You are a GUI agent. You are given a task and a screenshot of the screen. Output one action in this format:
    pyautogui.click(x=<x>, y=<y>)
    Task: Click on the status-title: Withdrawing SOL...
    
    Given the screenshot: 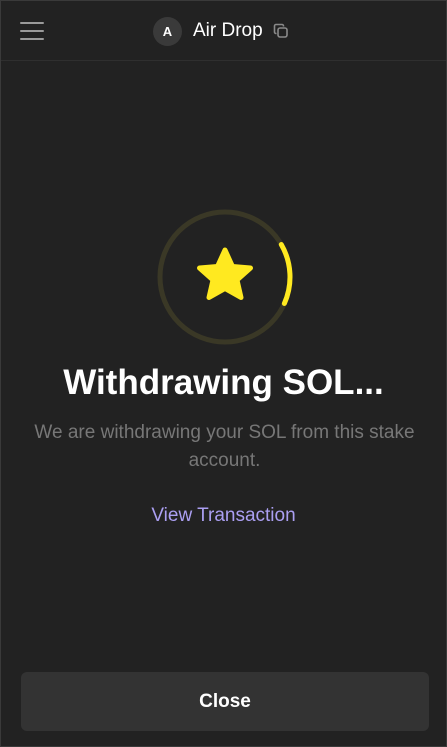 What is the action you would take?
    pyautogui.click(x=223, y=382)
    